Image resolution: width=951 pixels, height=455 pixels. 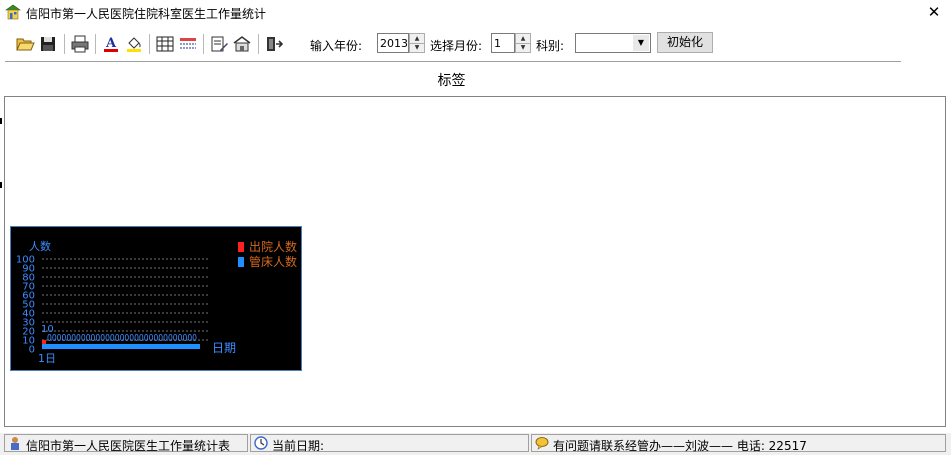 I want to click on dept-select: ▼, so click(x=613, y=43).